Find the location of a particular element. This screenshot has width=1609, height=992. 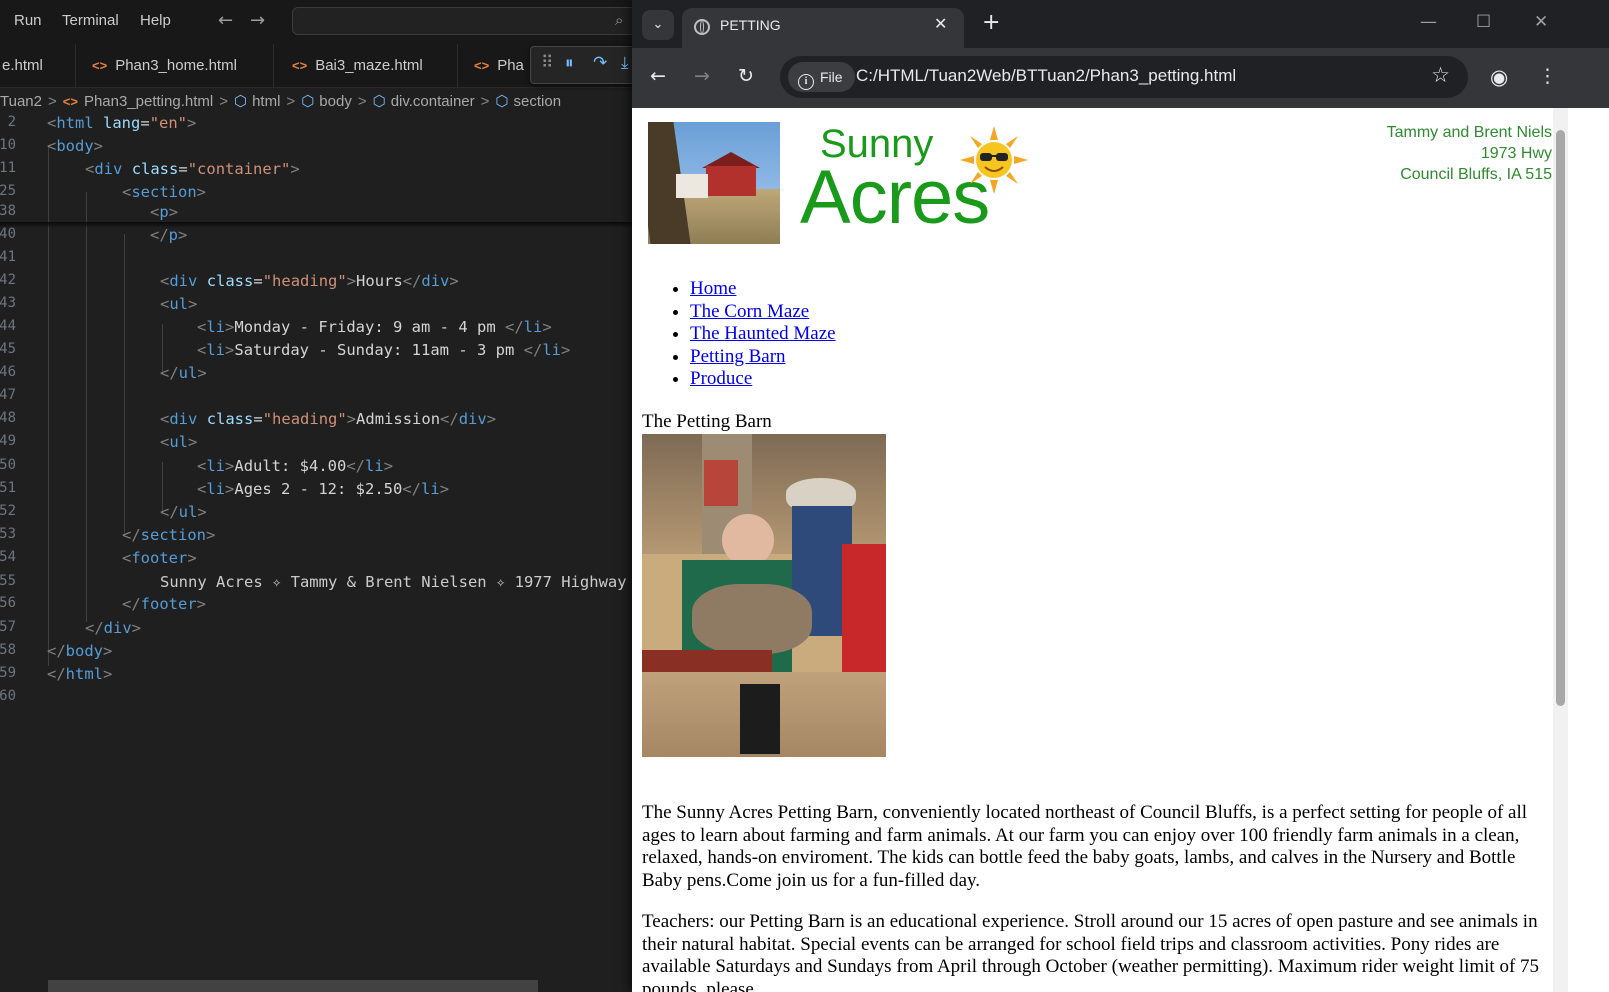

tab-bai3-maze: <> Bai3_maze.html is located at coordinates (366, 65).